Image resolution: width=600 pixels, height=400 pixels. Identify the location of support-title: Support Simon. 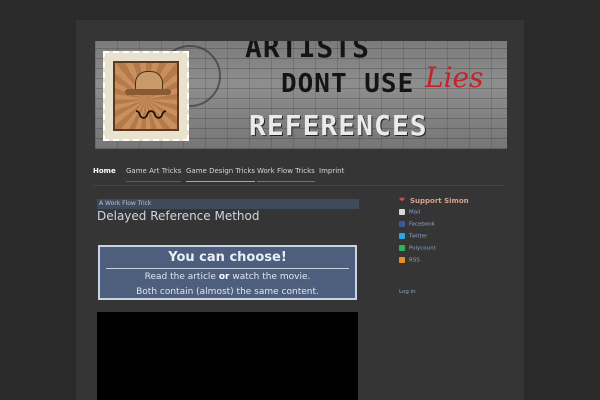
(439, 201).